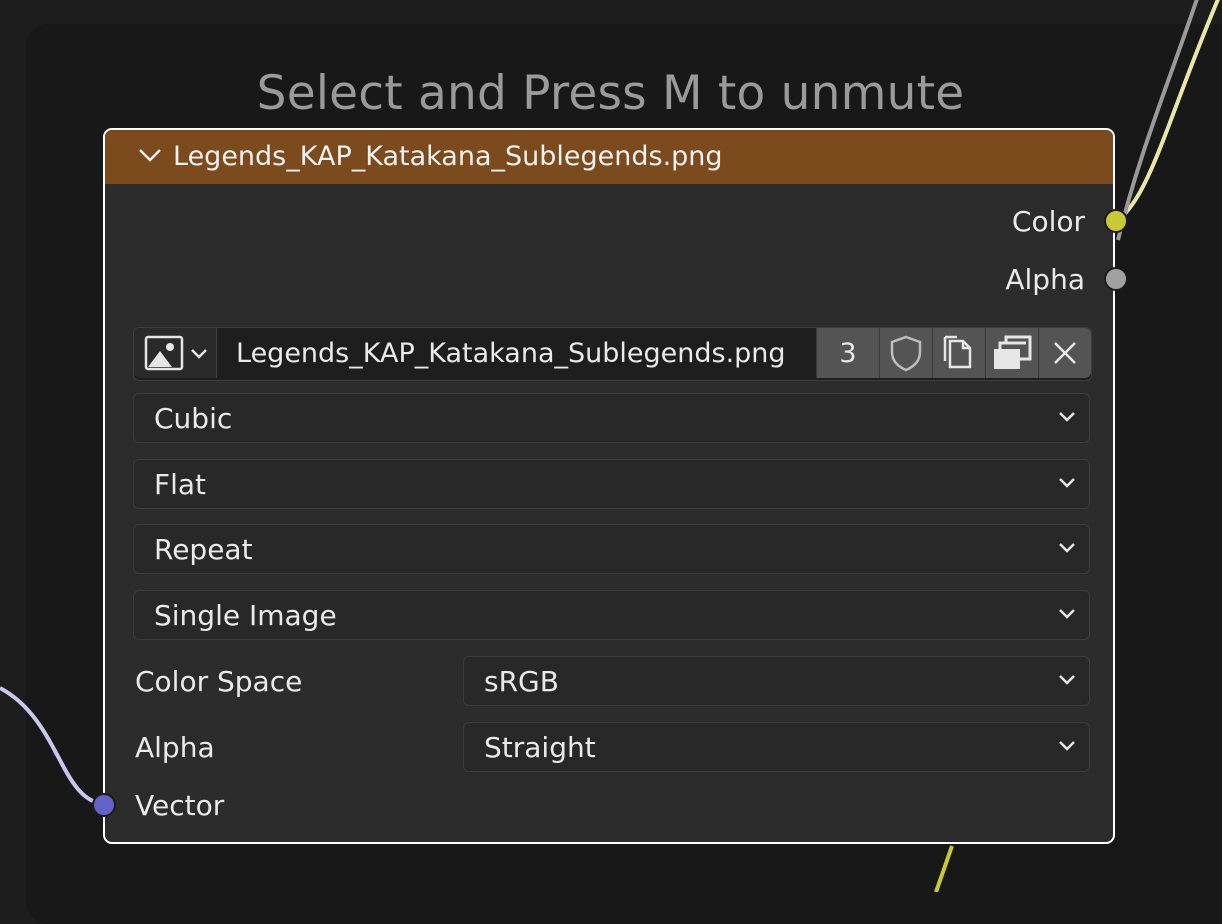  I want to click on open-icon, so click(1013, 352).